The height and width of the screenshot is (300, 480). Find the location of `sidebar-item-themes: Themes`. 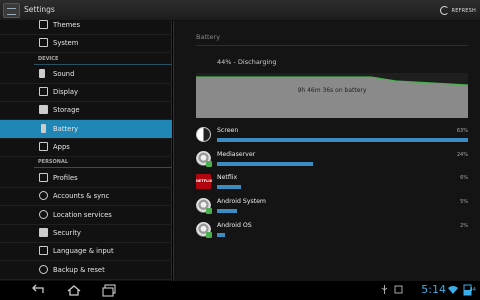

sidebar-item-themes: Themes is located at coordinates (86, 25).